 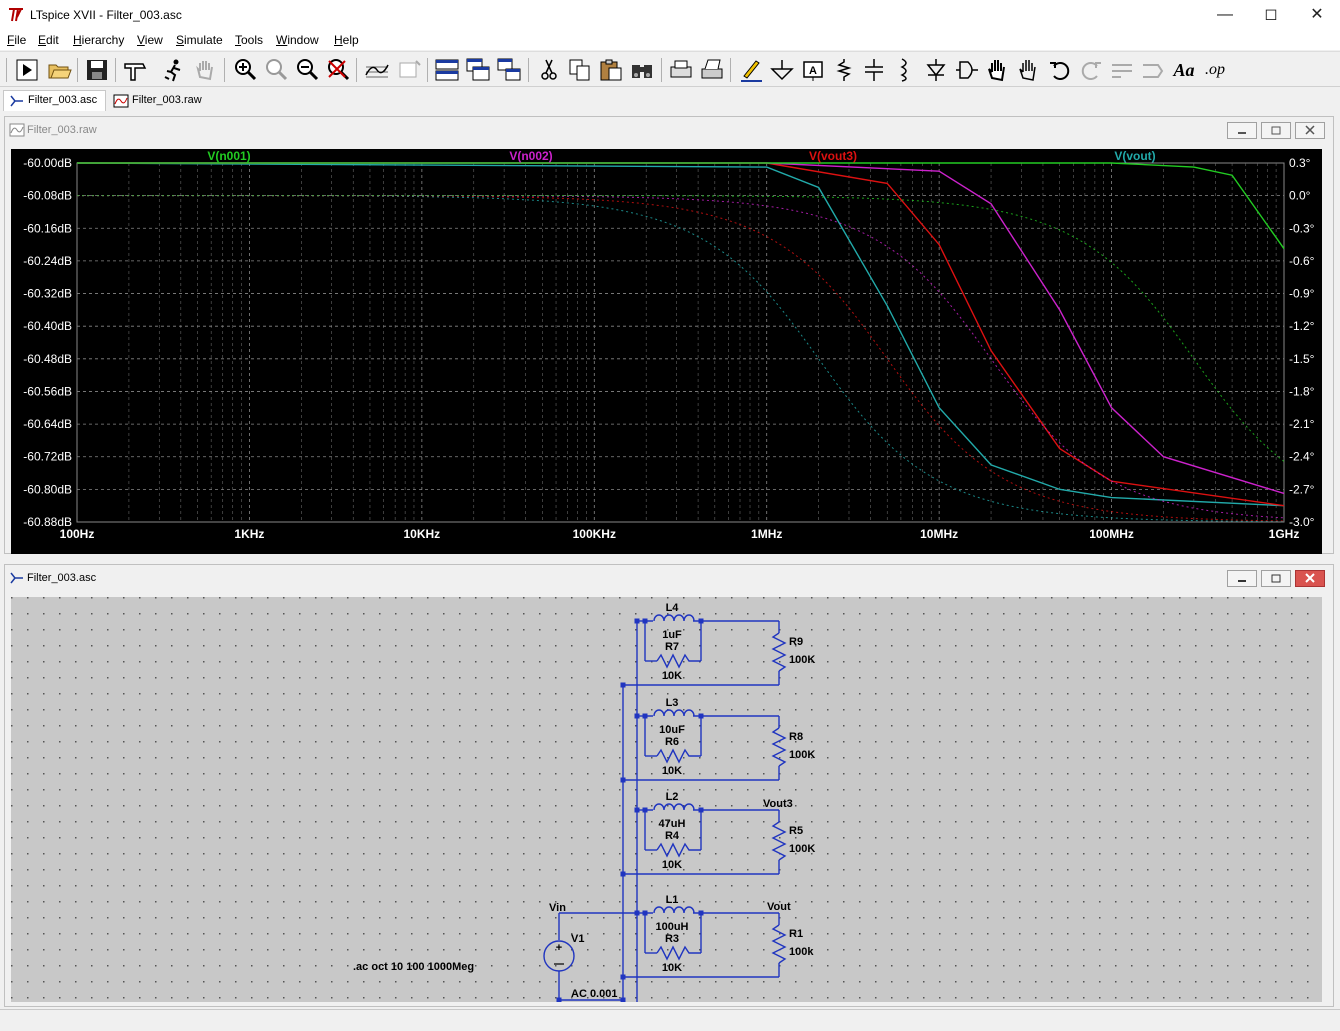 I want to click on menu-window: Window, so click(x=297, y=40).